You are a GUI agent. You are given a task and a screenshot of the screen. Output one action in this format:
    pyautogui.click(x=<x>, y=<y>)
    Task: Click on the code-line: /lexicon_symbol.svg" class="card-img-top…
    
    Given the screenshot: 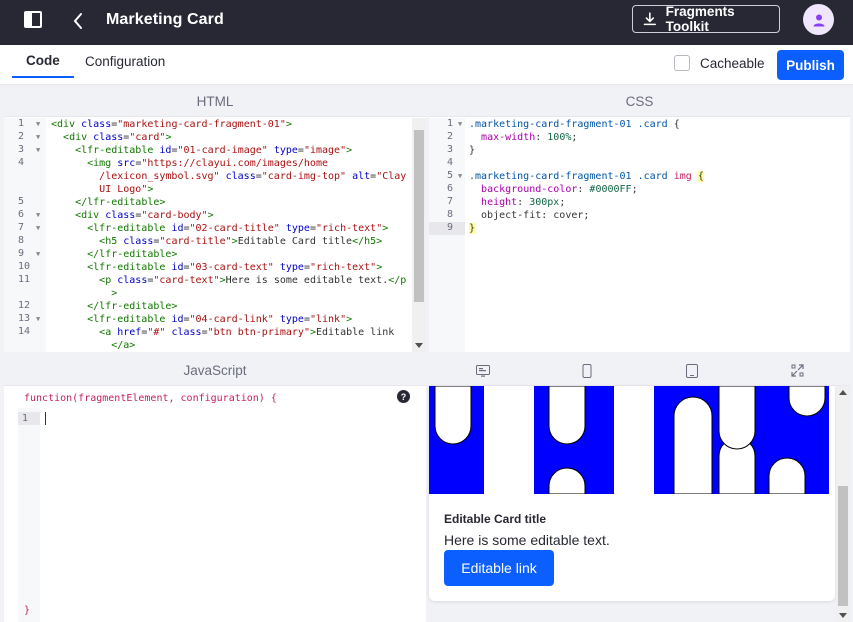 What is the action you would take?
    pyautogui.click(x=253, y=176)
    